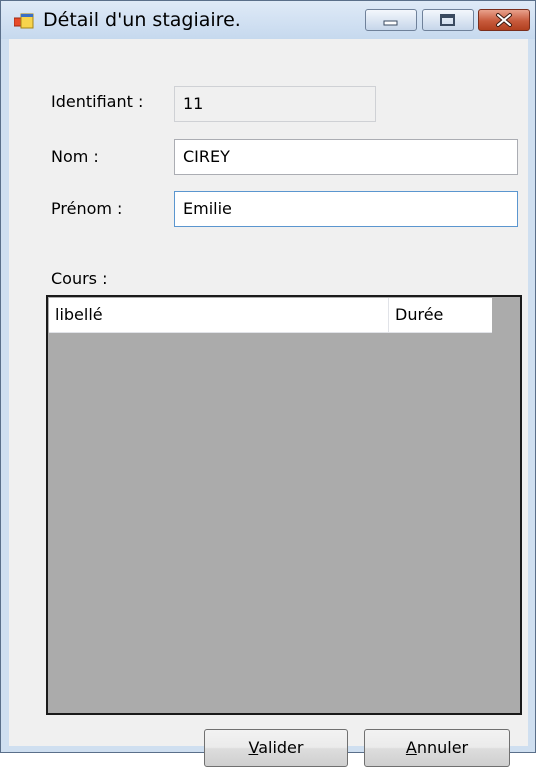 The width and height of the screenshot is (536, 767). I want to click on prenom-label: Prénom :, so click(87, 208).